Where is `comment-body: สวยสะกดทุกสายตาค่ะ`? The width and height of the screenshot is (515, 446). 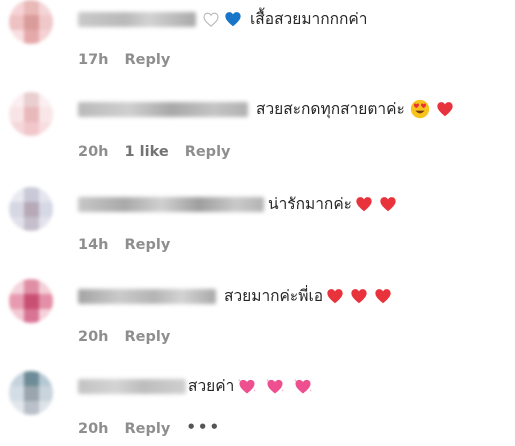
comment-body: สวยสะกดทุกสายตาค่ะ is located at coordinates (355, 109).